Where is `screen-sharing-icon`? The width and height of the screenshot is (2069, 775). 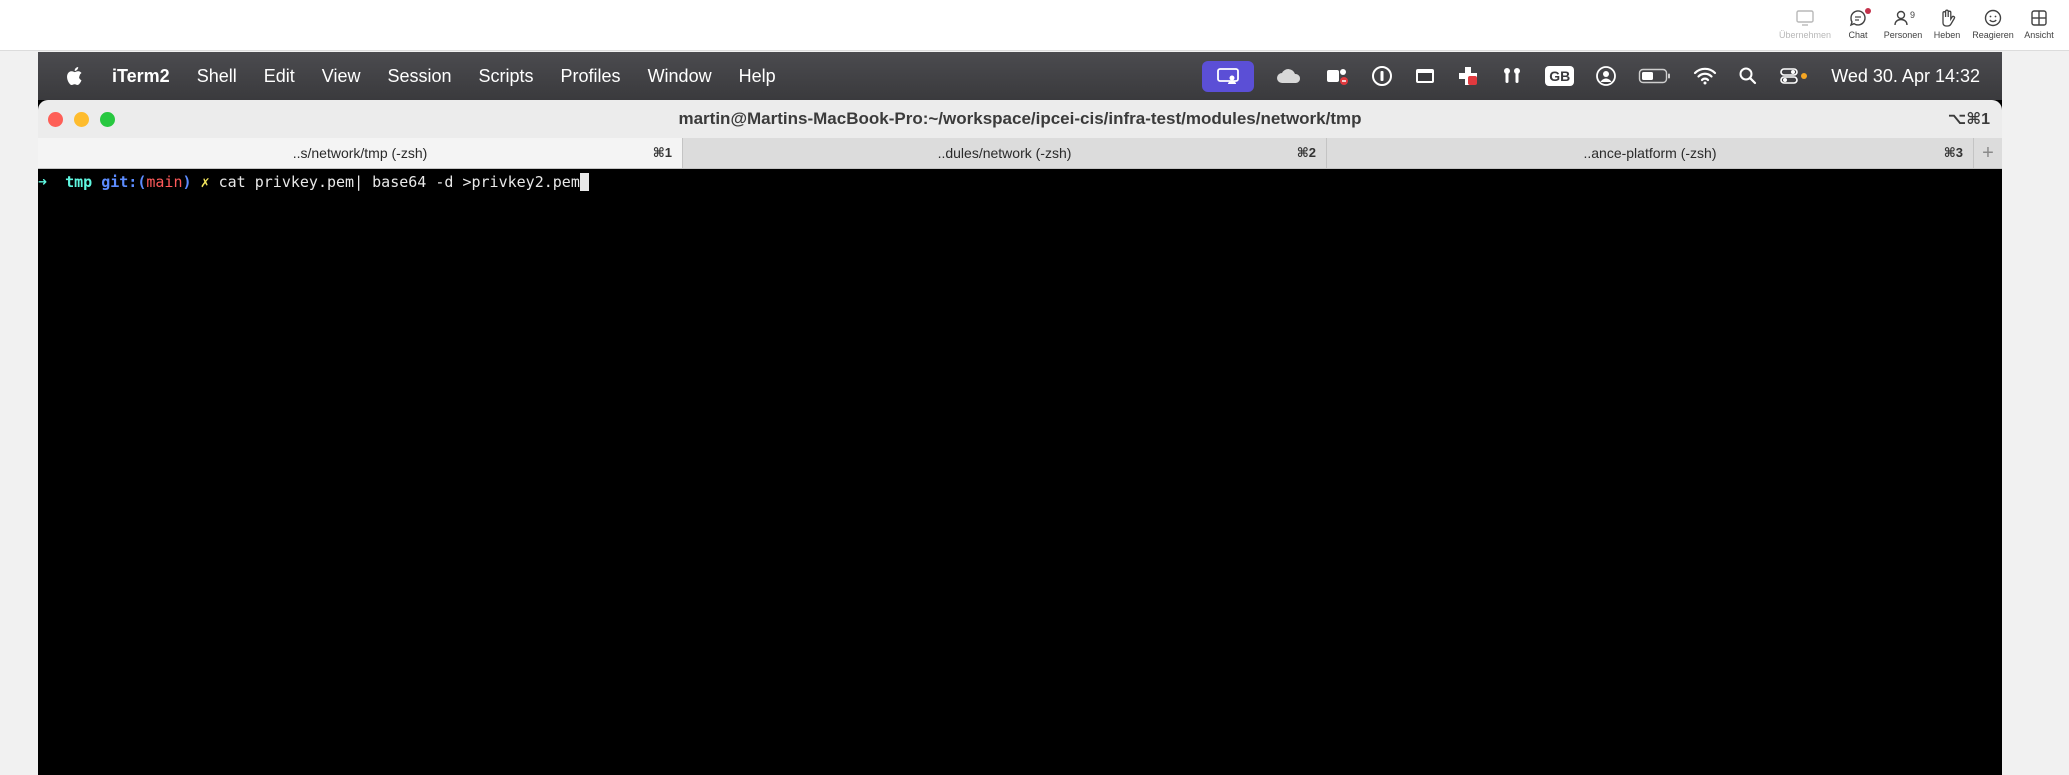
screen-sharing-icon is located at coordinates (1228, 76).